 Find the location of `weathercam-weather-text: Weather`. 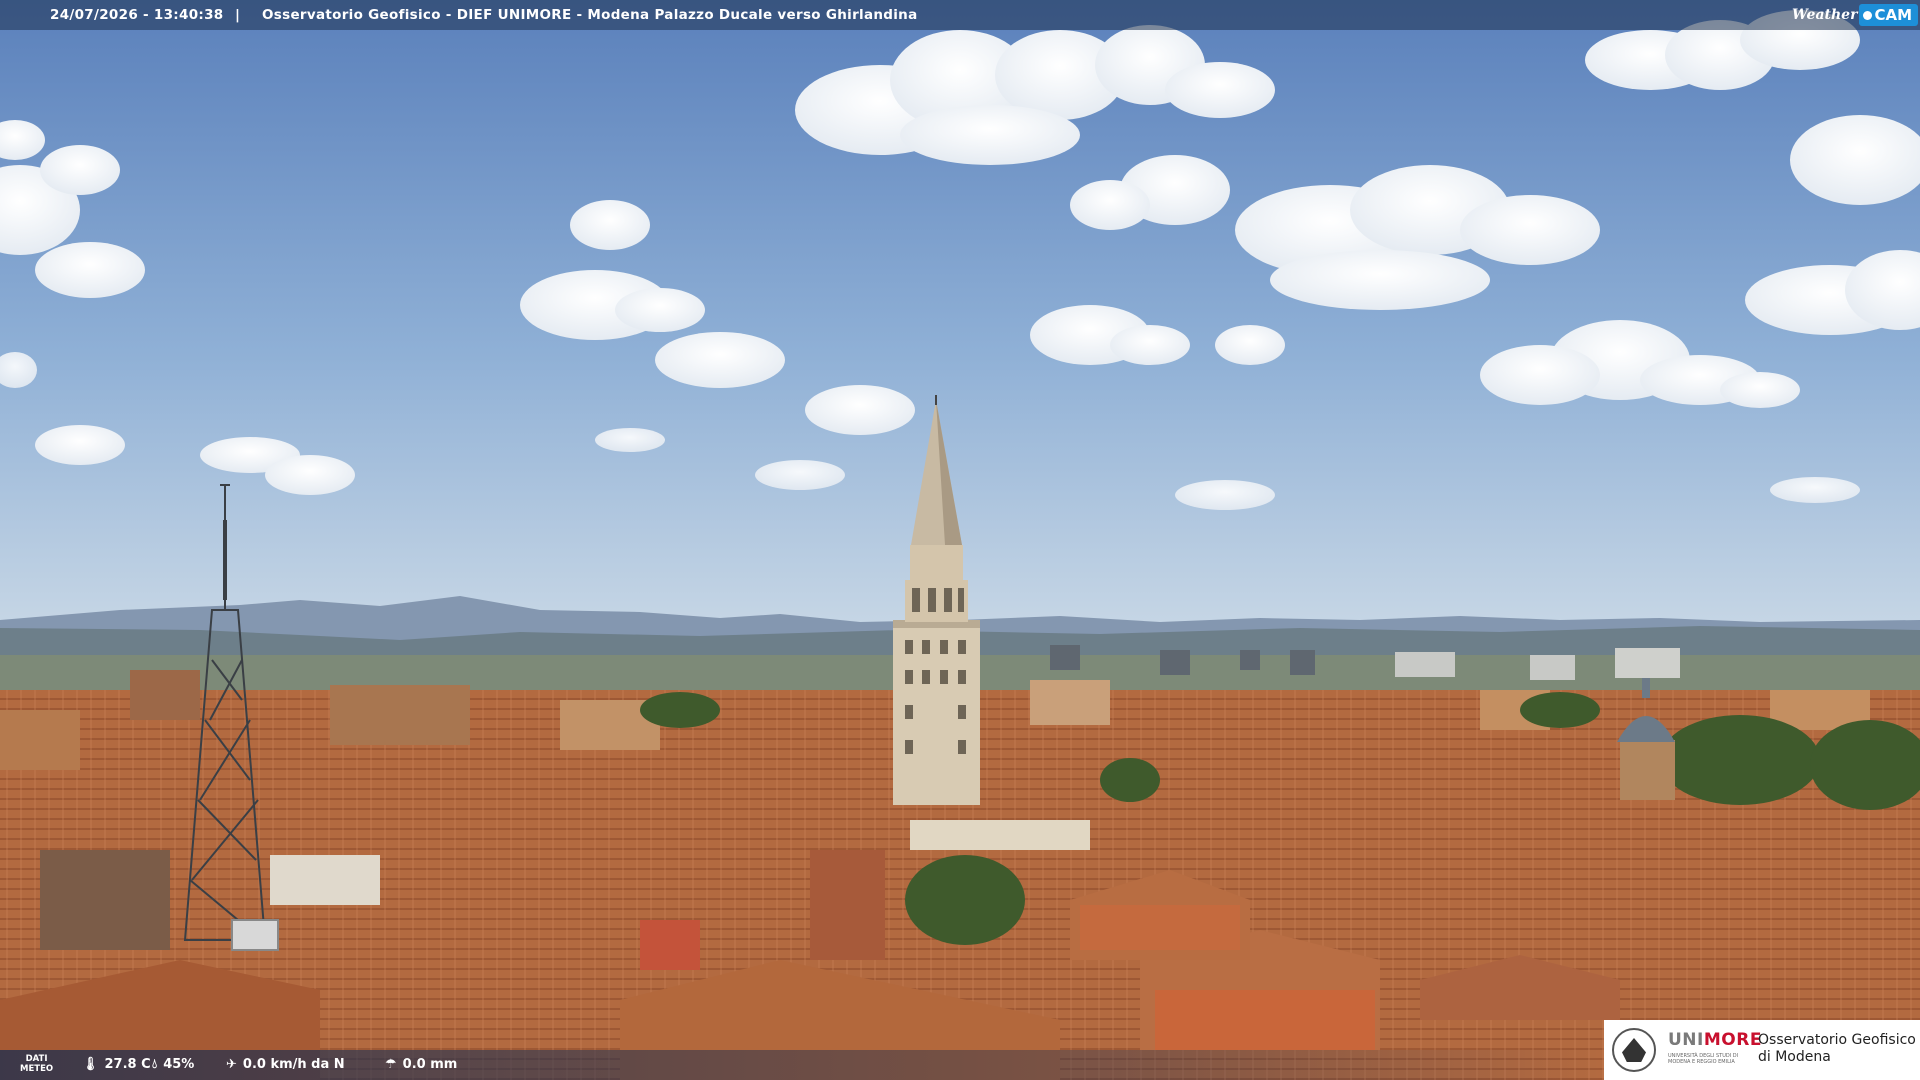

weathercam-weather-text: Weather is located at coordinates (1824, 15).